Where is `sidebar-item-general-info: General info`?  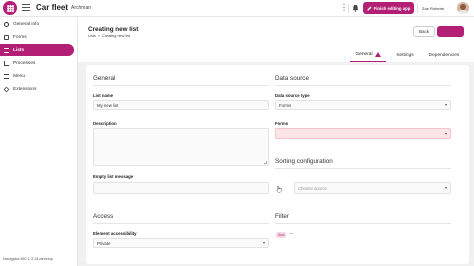 sidebar-item-general-info: General info is located at coordinates (37, 24).